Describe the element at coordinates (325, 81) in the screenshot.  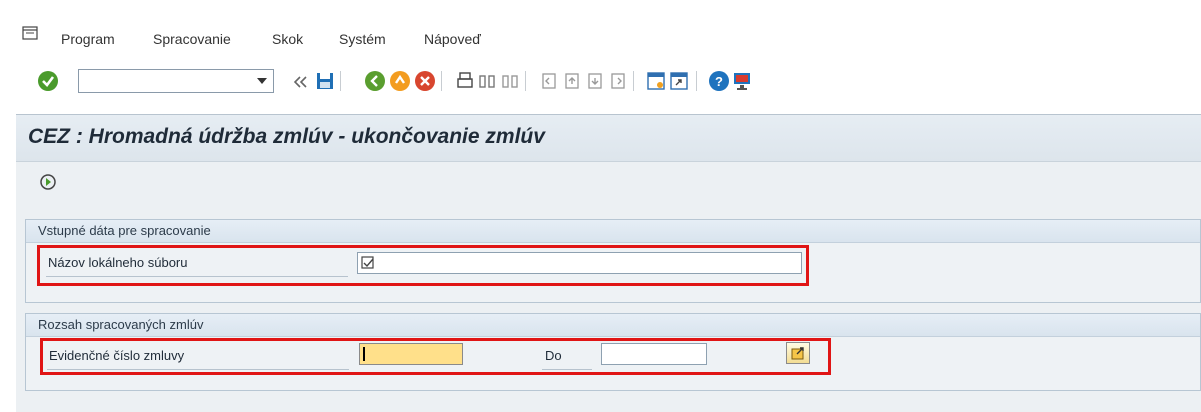
I see `save-icon` at that location.